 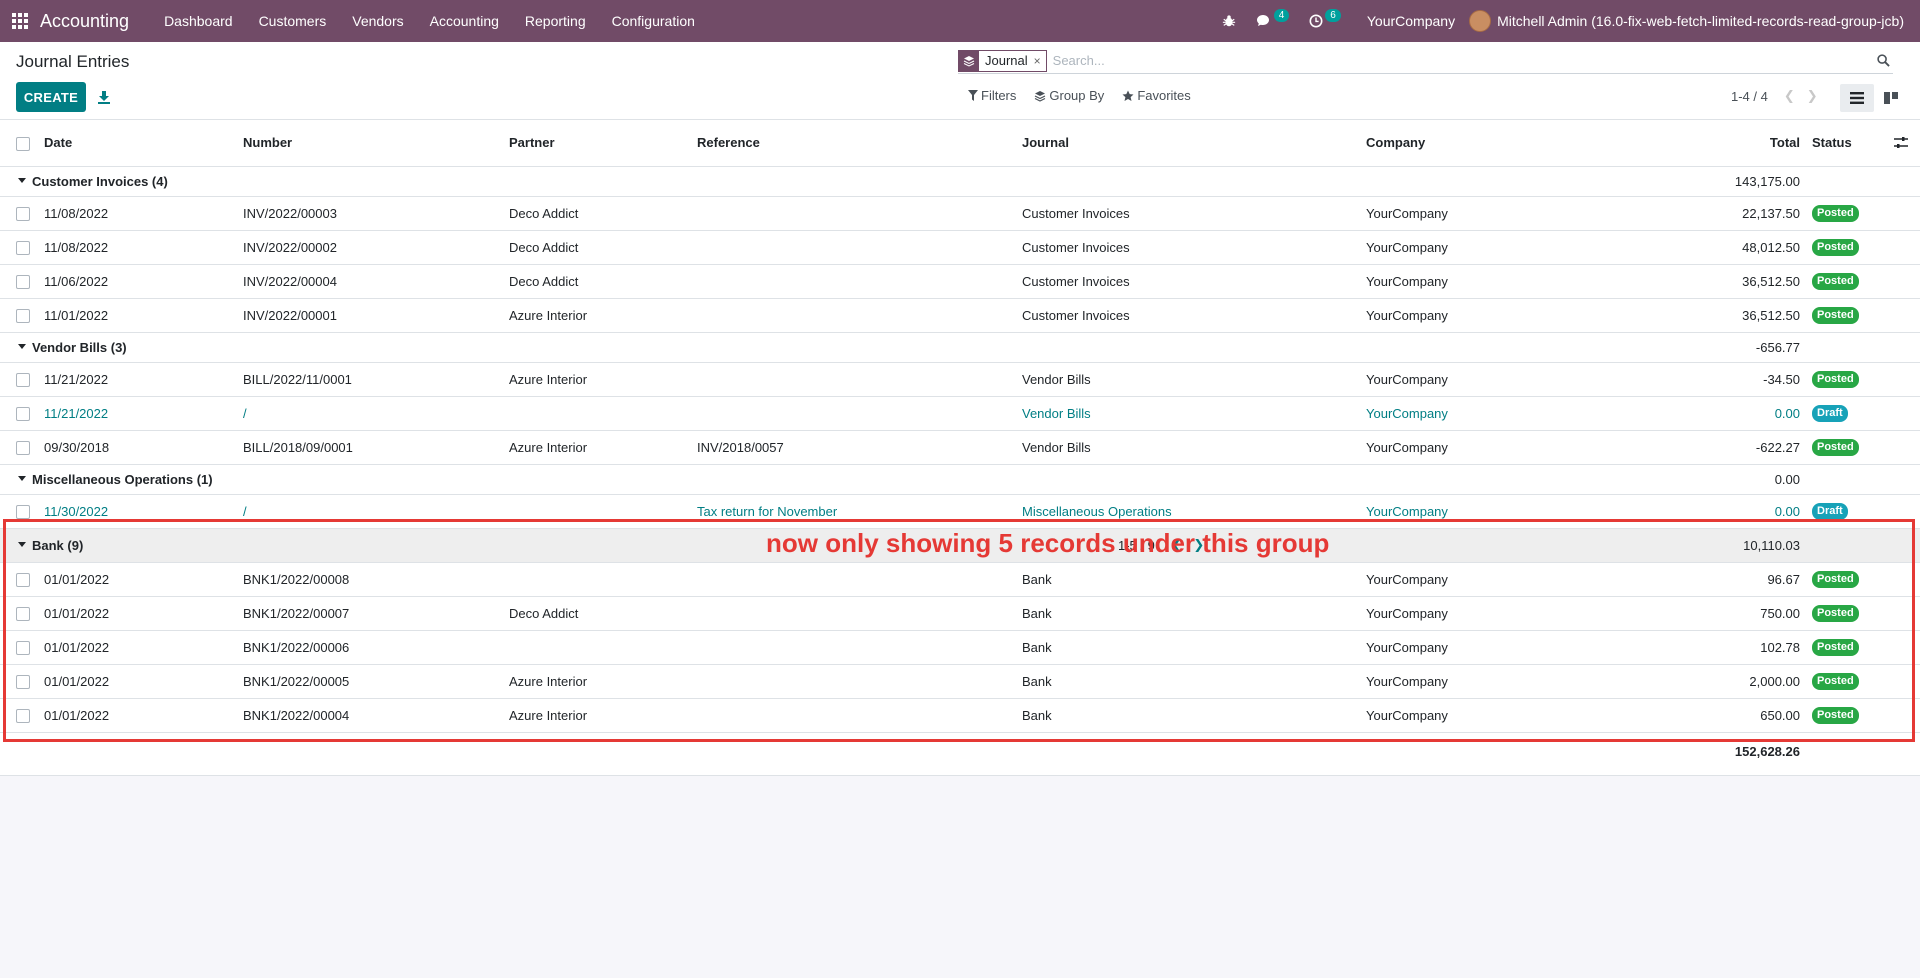 I want to click on cell-total: 102.78, so click(x=1767, y=647).